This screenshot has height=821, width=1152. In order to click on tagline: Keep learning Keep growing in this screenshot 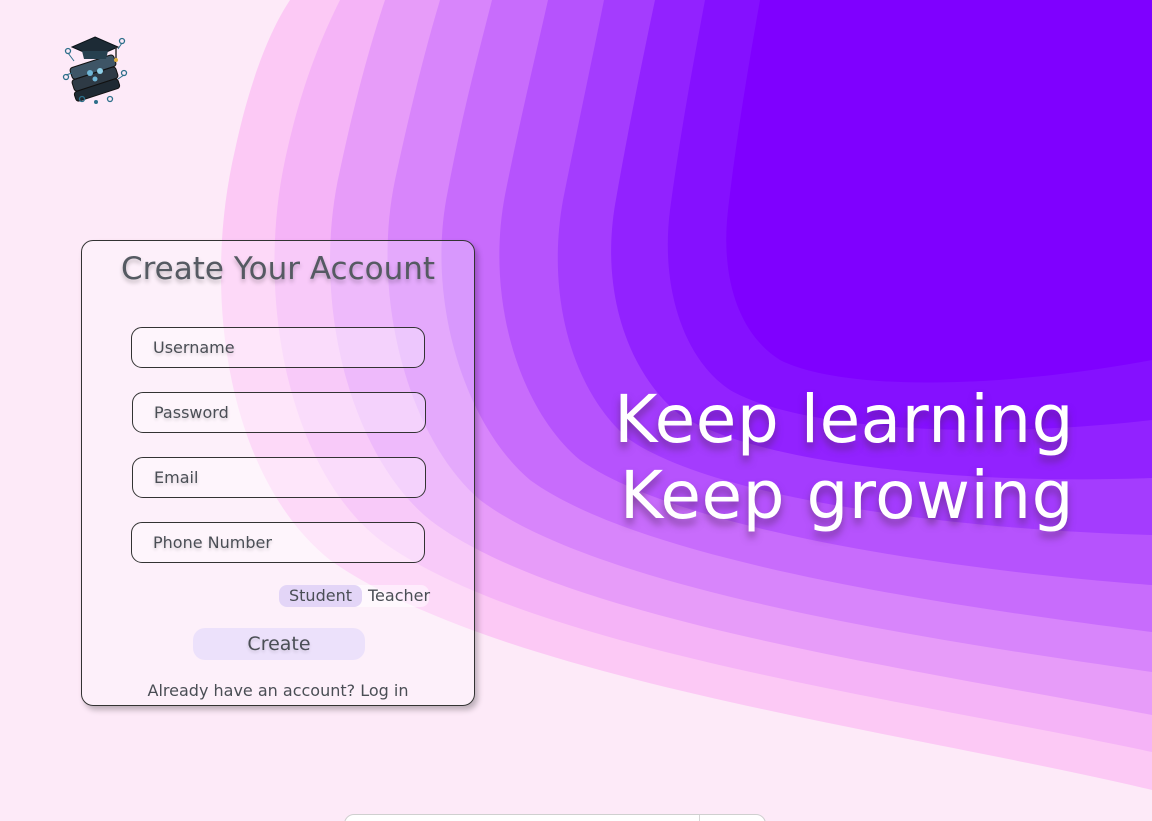, I will do `click(844, 458)`.